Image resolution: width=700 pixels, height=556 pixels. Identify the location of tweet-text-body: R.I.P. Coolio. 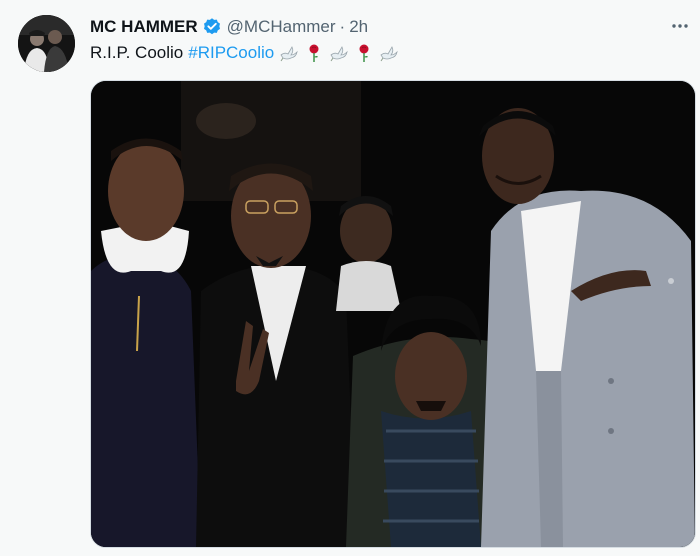
(137, 52).